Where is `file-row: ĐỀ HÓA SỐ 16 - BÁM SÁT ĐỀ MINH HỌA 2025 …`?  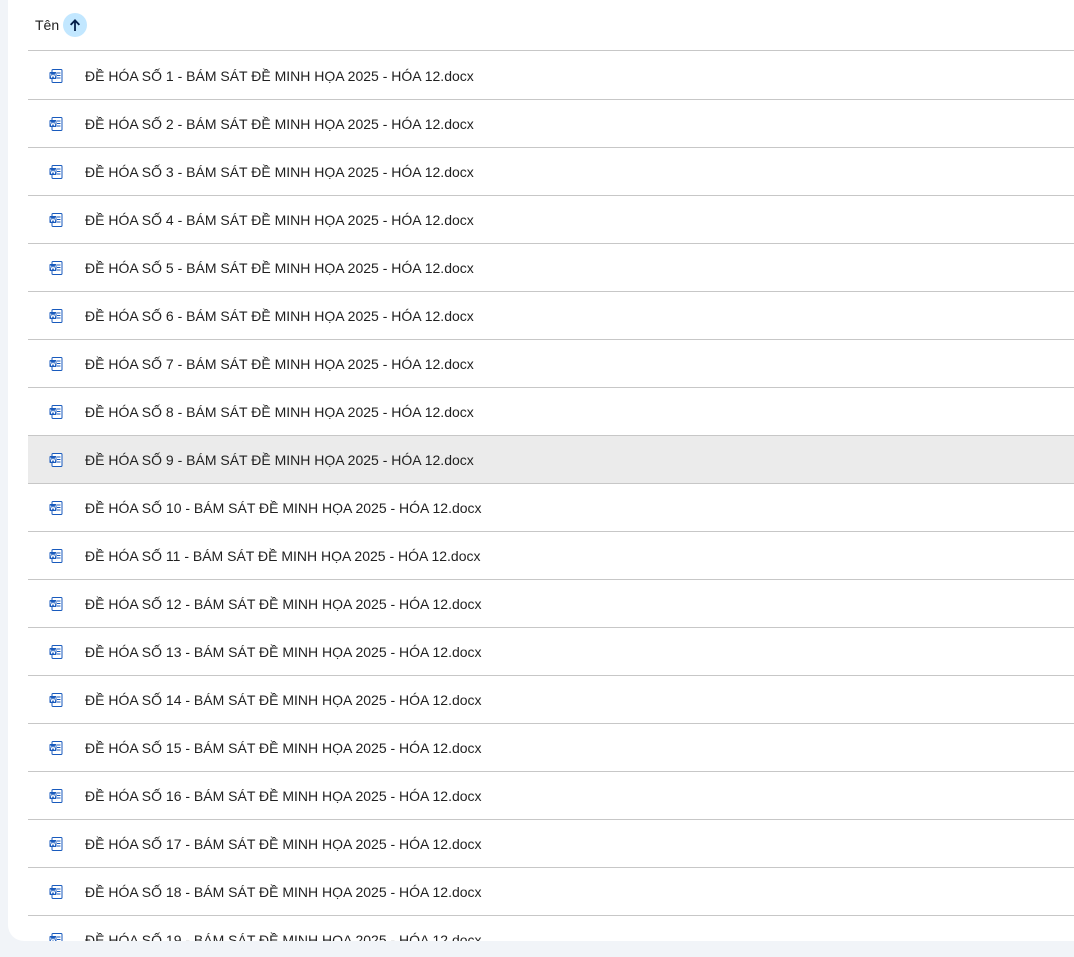 file-row: ĐỀ HÓA SỐ 16 - BÁM SÁT ĐỀ MINH HỌA 2025 … is located at coordinates (551, 796).